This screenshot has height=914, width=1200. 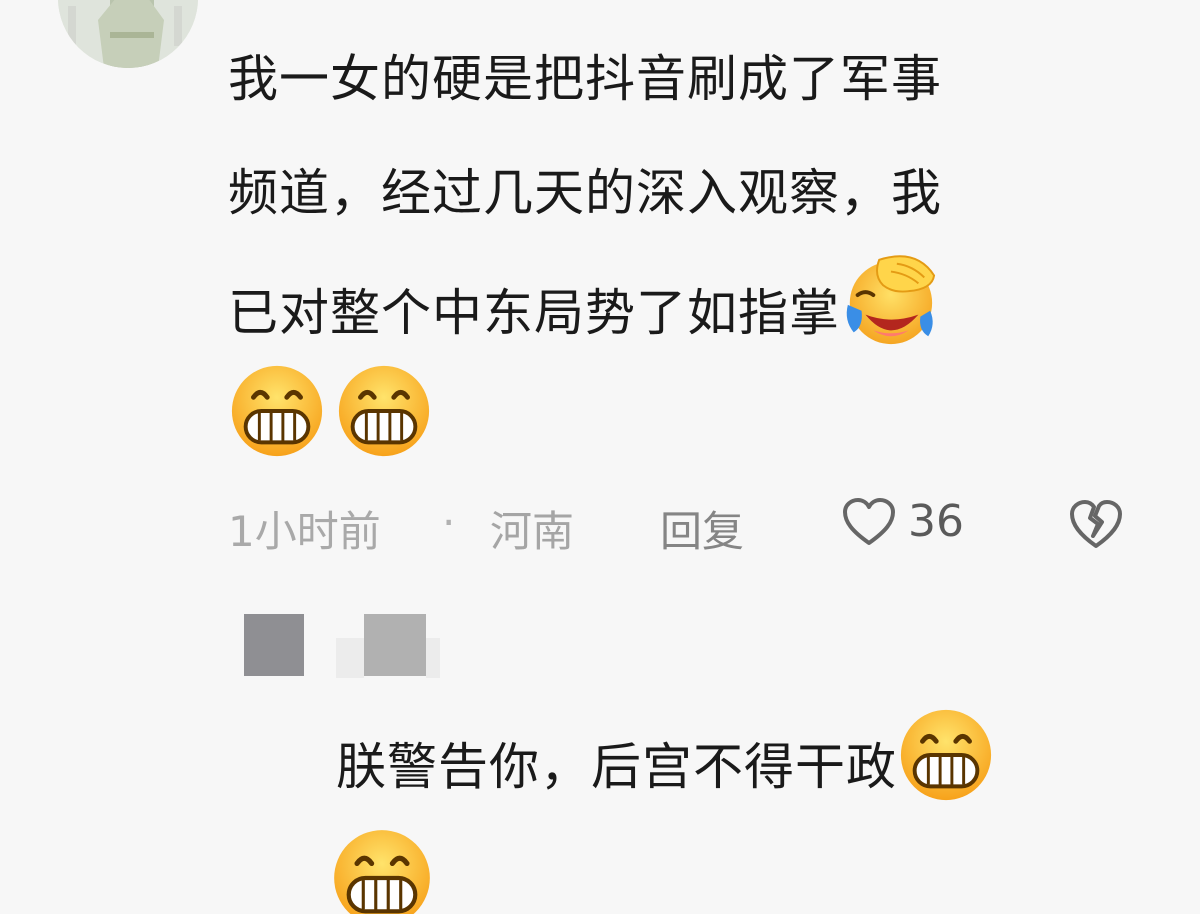 I want to click on avatar-photo-icon, so click(x=128, y=34).